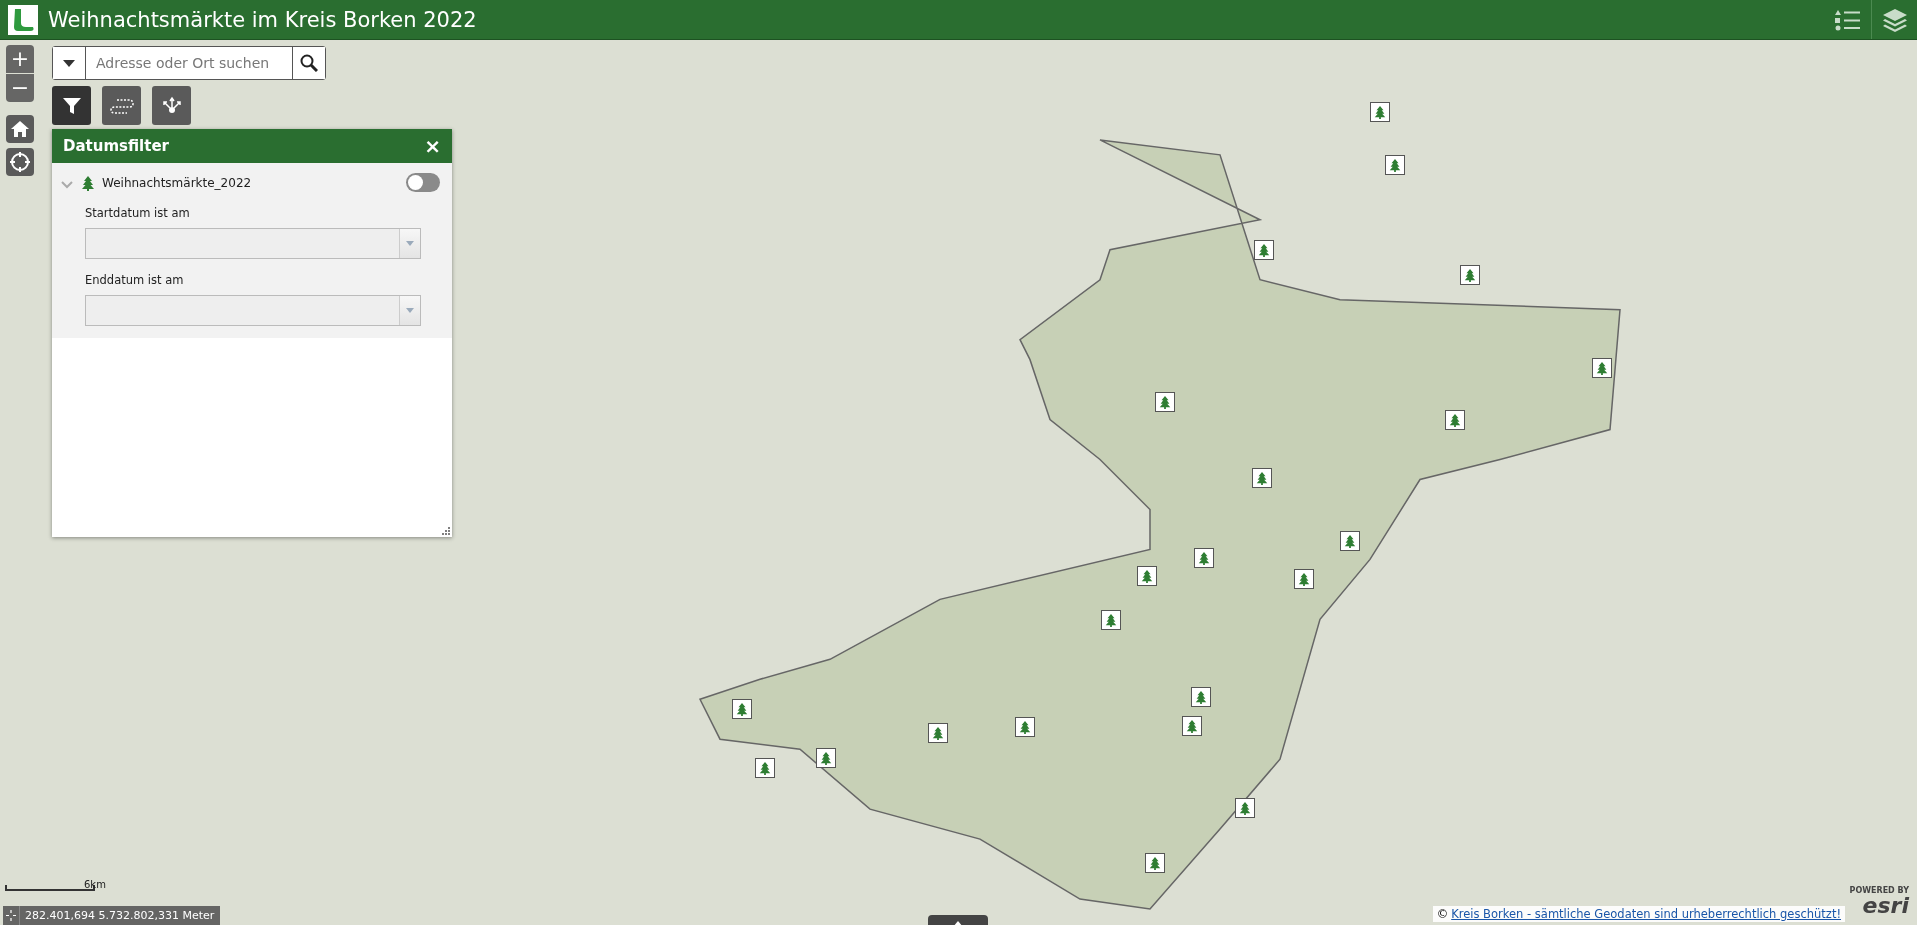 This screenshot has height=925, width=1917. I want to click on field-label: Enddatum ist am, so click(135, 280).